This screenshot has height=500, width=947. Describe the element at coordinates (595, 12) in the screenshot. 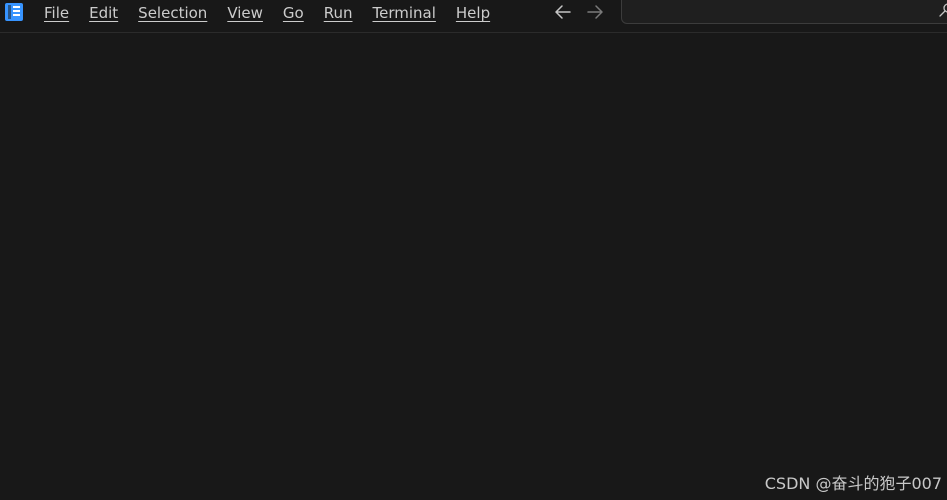

I see `arrow-right-icon` at that location.